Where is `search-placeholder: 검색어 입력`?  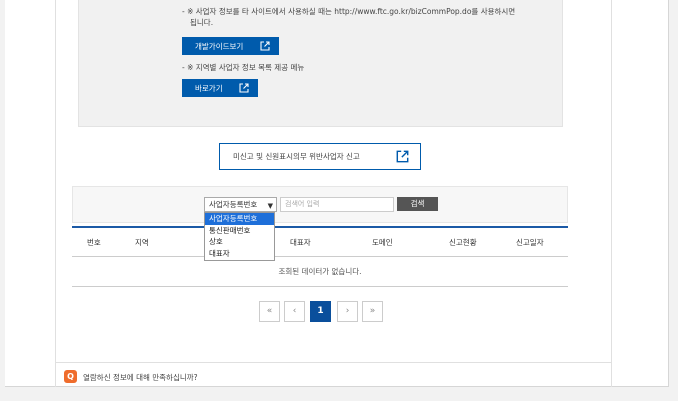
search-placeholder: 검색어 입력 is located at coordinates (302, 204).